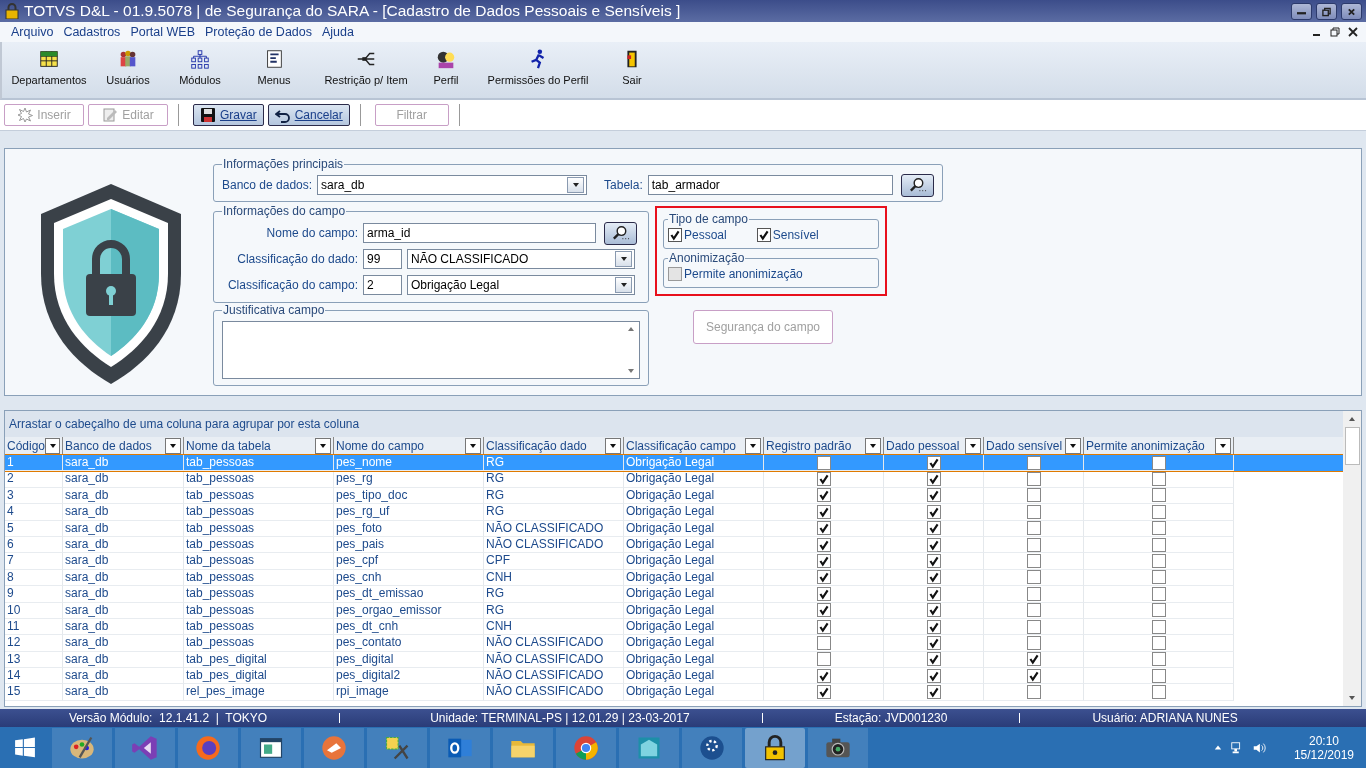  I want to click on toolbar-button: Sair, so click(632, 64).